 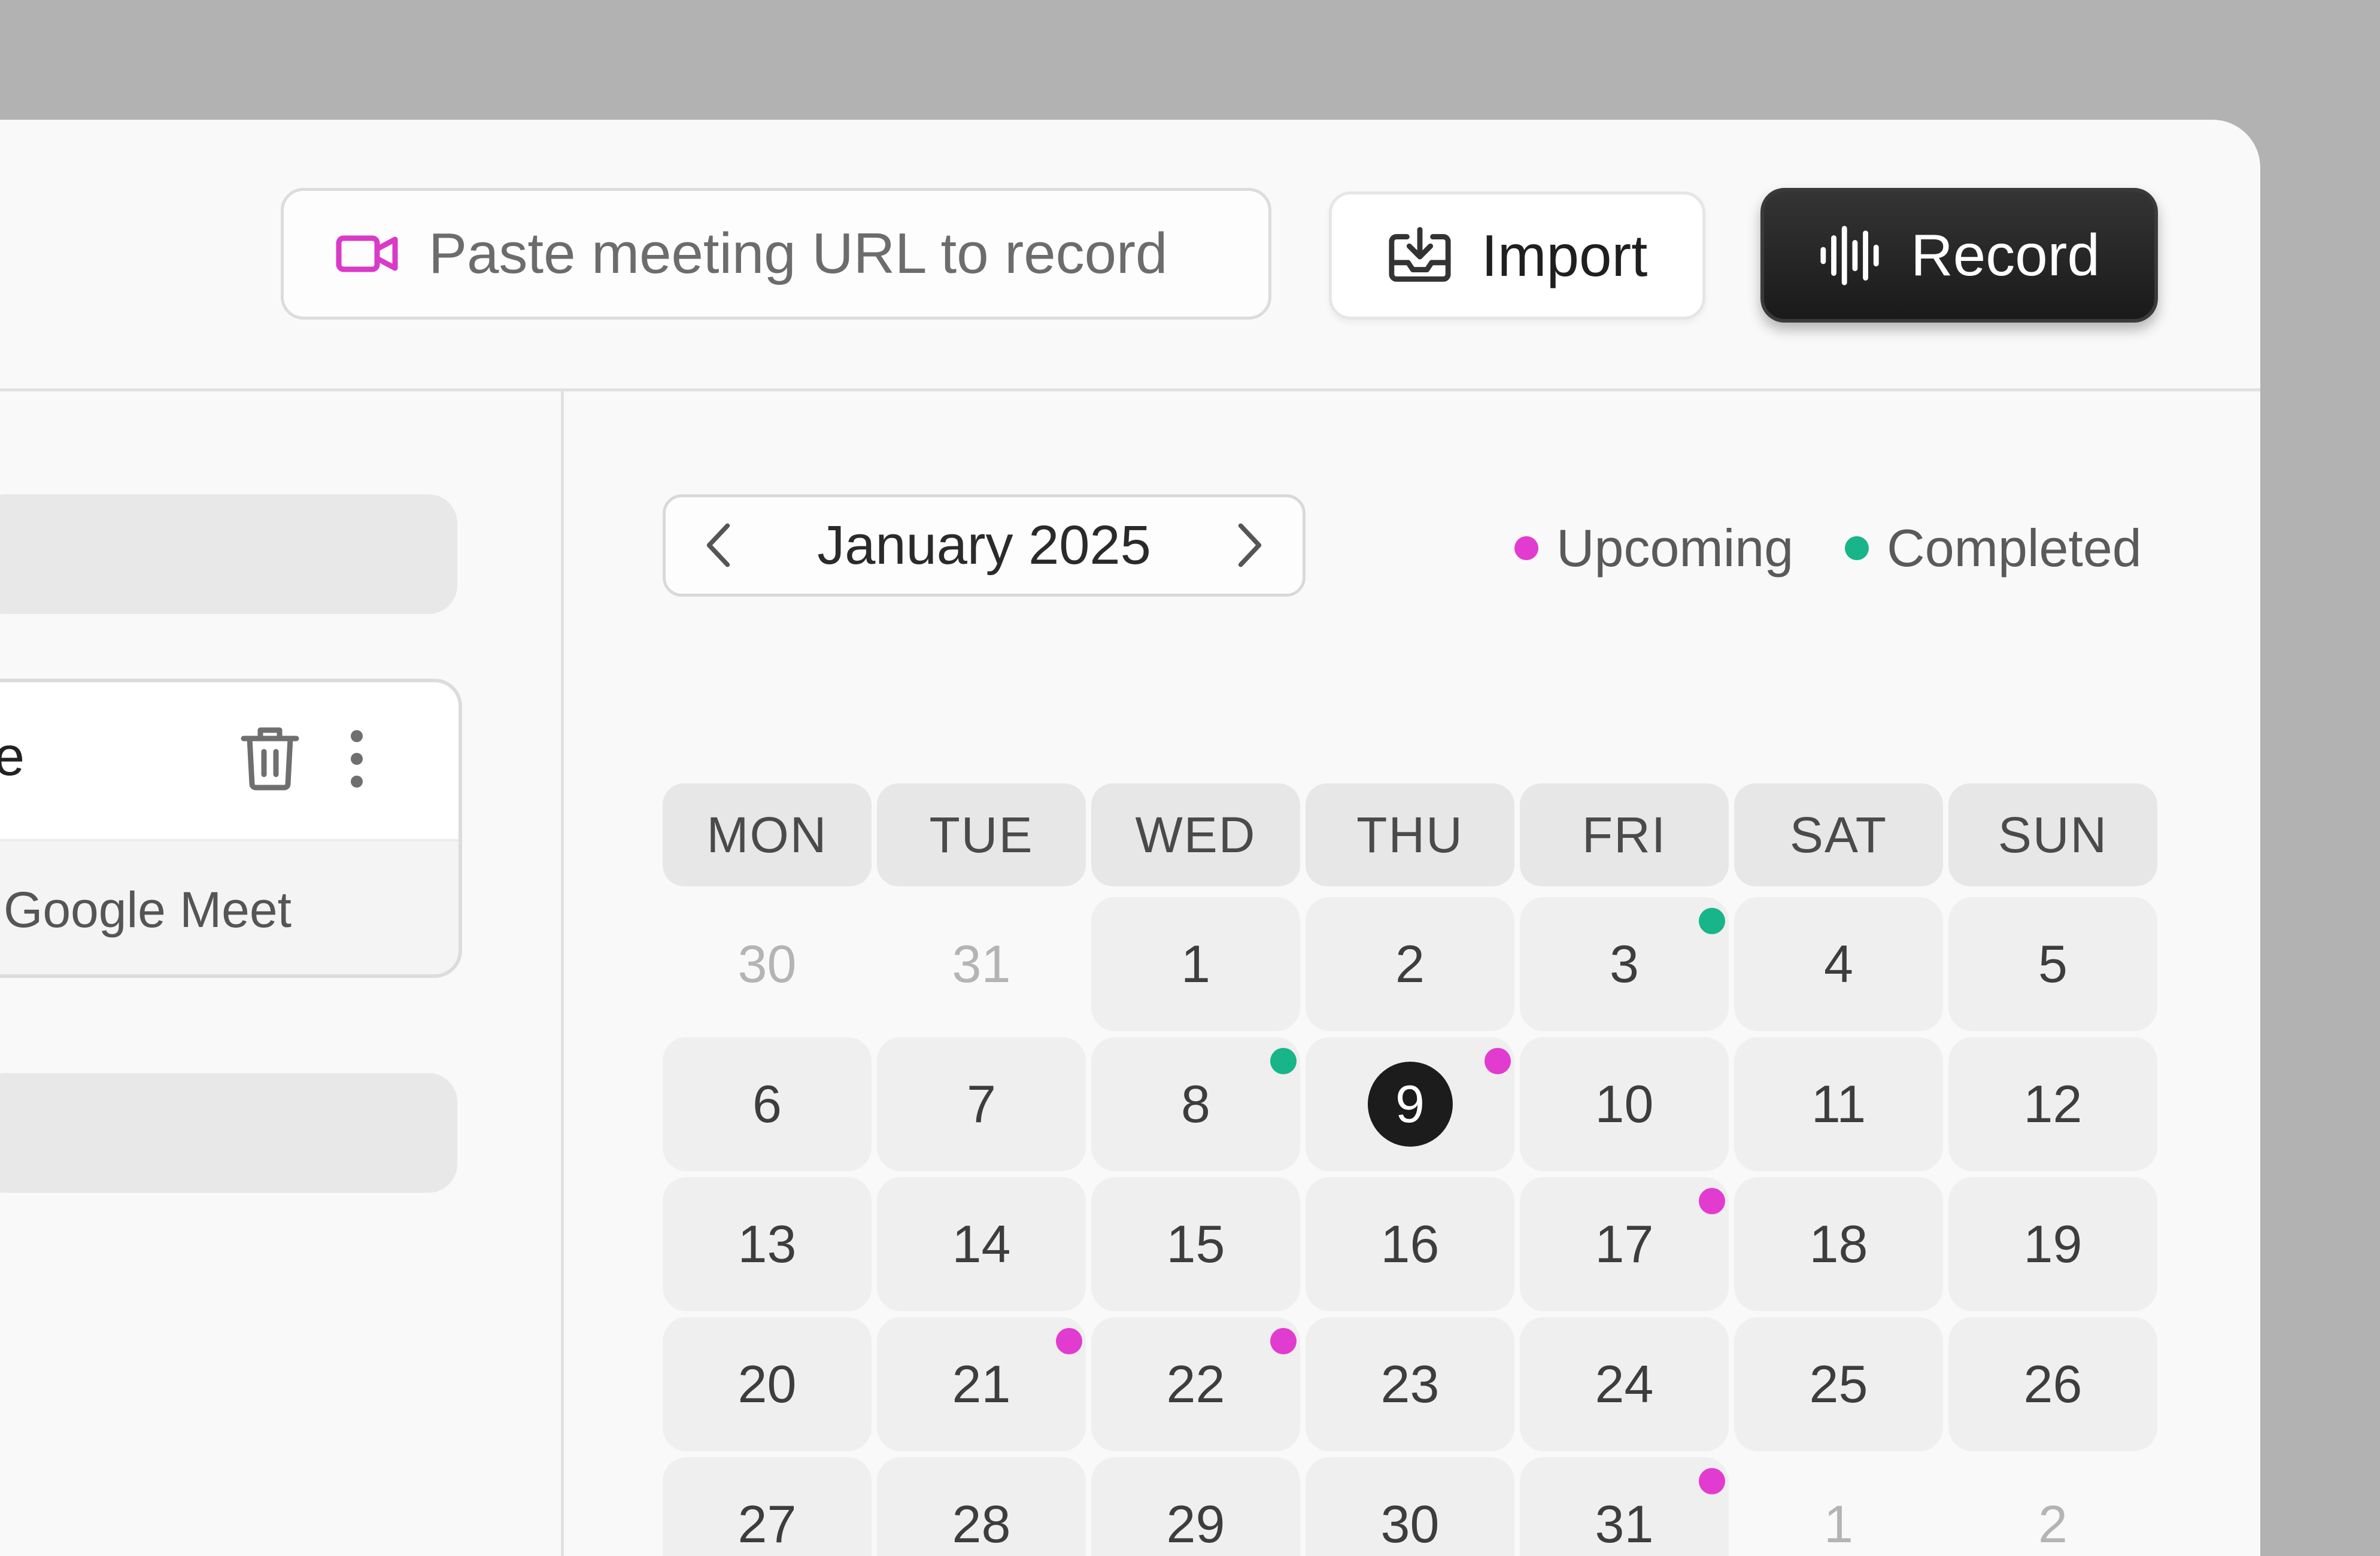 What do you see at coordinates (1420, 255) in the screenshot?
I see `import-tray-icon` at bounding box center [1420, 255].